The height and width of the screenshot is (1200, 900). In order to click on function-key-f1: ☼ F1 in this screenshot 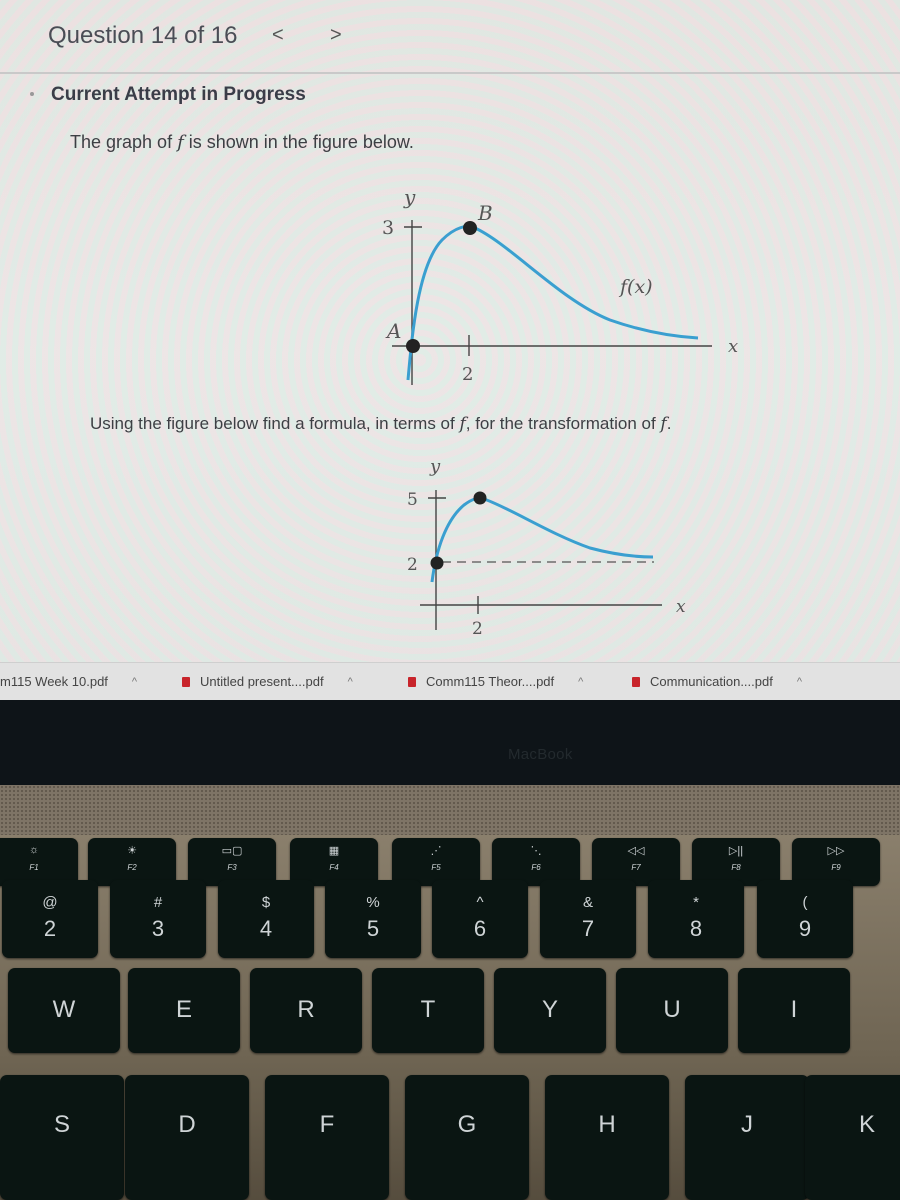, I will do `click(39, 862)`.